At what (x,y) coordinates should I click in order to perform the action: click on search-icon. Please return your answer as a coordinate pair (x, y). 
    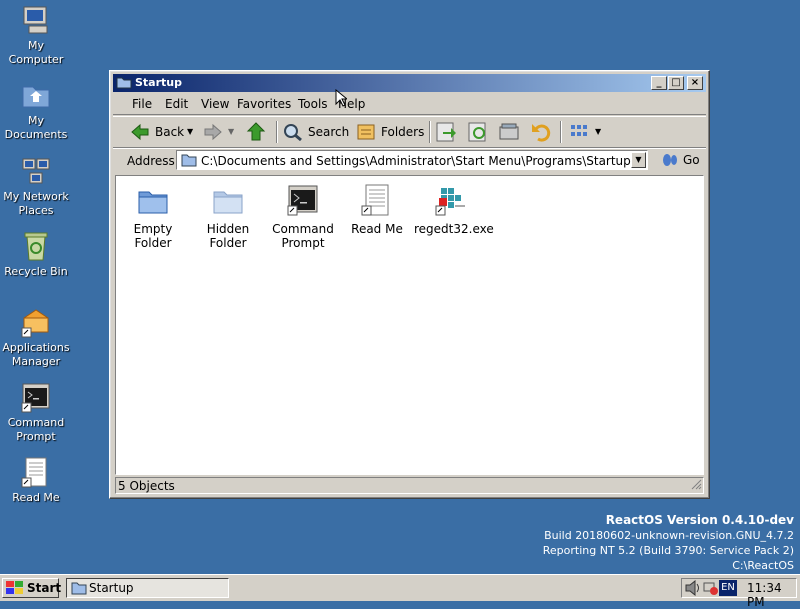
    Looking at the image, I should click on (293, 135).